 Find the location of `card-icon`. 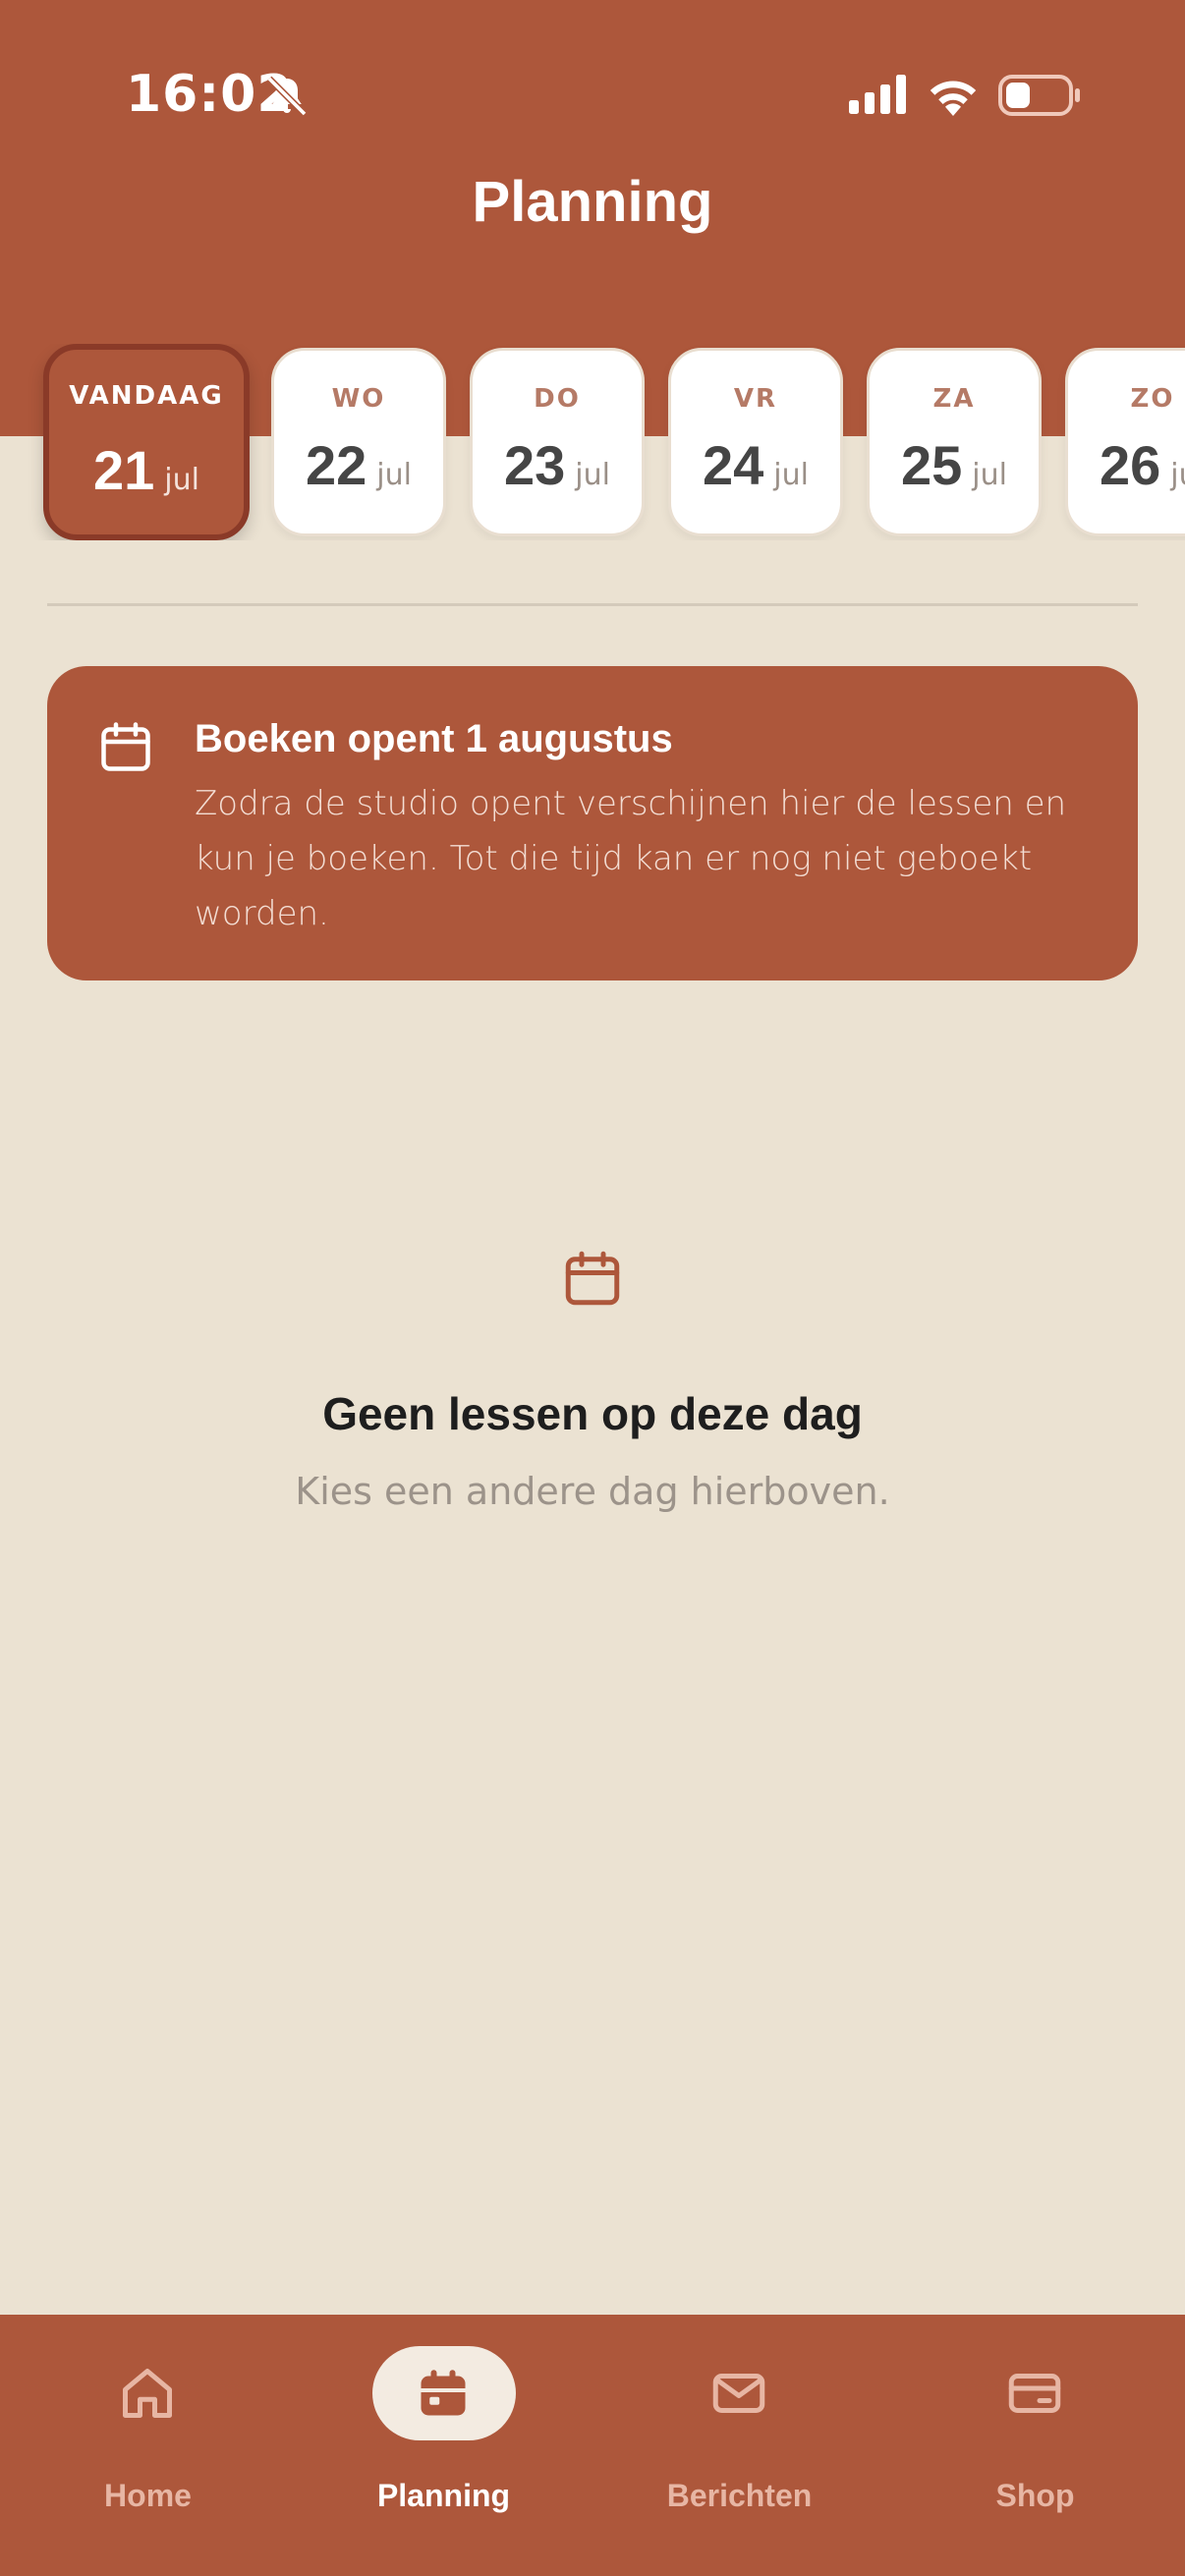

card-icon is located at coordinates (1034, 2393).